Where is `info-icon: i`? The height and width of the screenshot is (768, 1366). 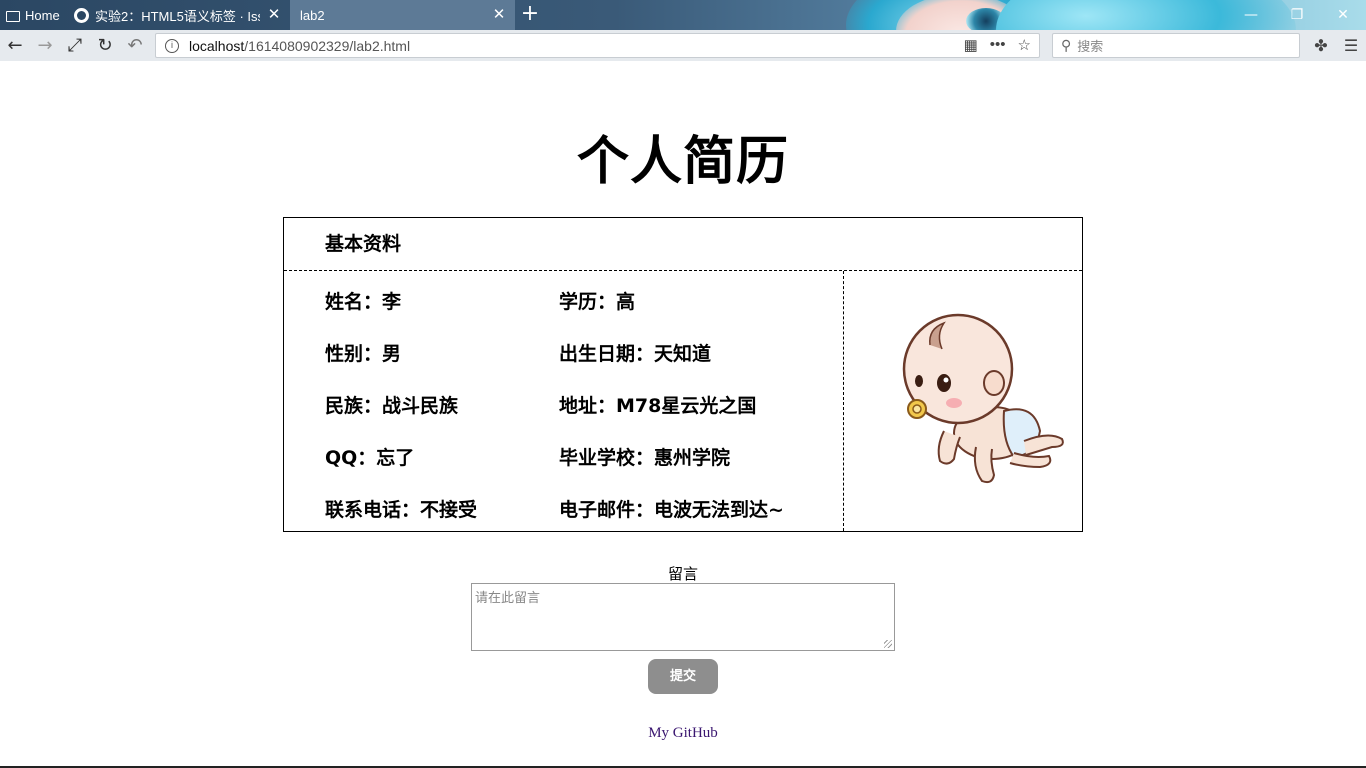 info-icon: i is located at coordinates (172, 45).